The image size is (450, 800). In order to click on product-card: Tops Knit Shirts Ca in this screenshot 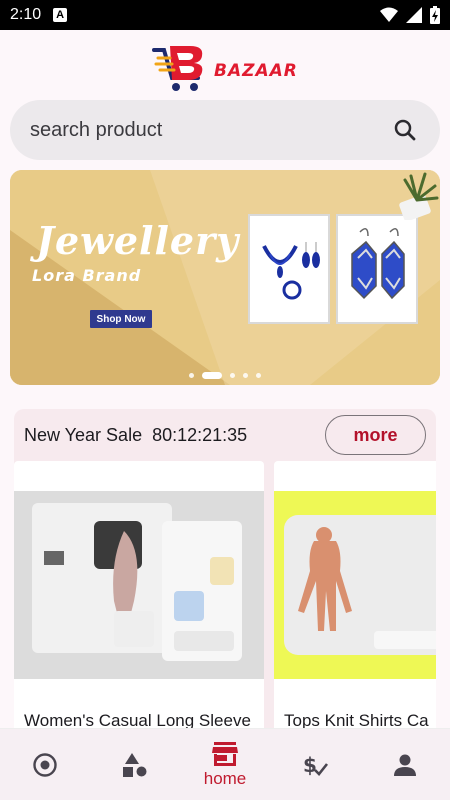, I will do `click(355, 600)`.